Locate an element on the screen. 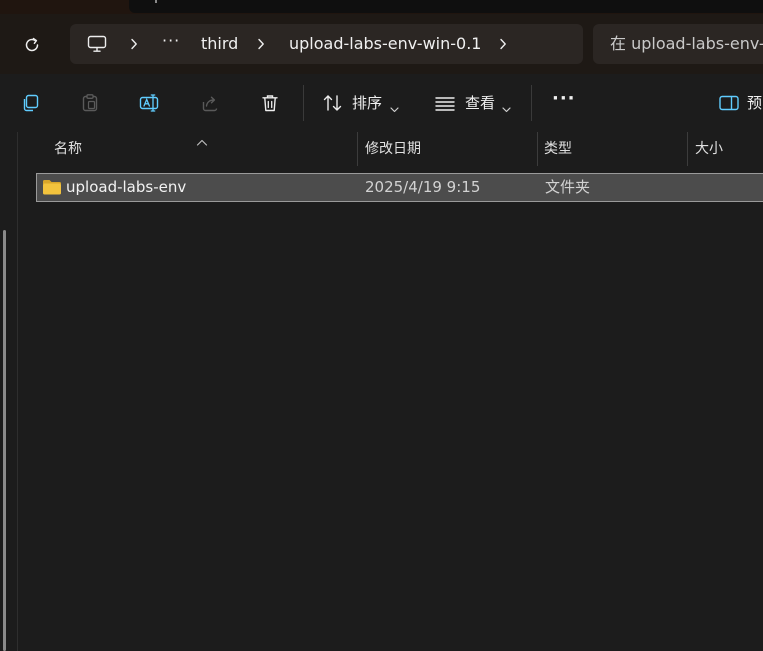  column-header-name: 名称 is located at coordinates (68, 149).